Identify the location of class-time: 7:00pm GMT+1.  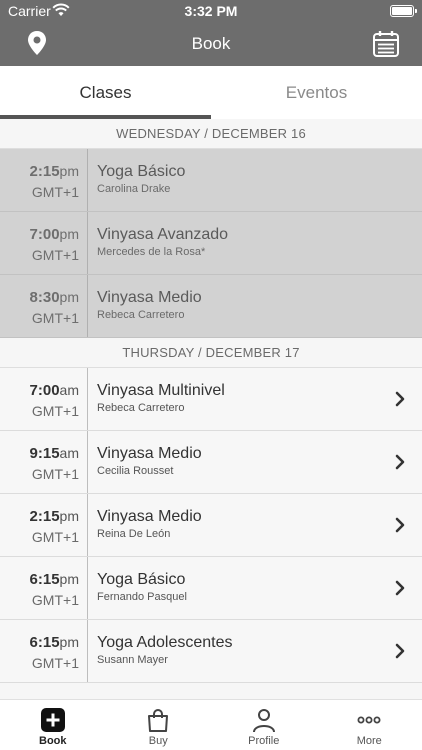
(44, 243).